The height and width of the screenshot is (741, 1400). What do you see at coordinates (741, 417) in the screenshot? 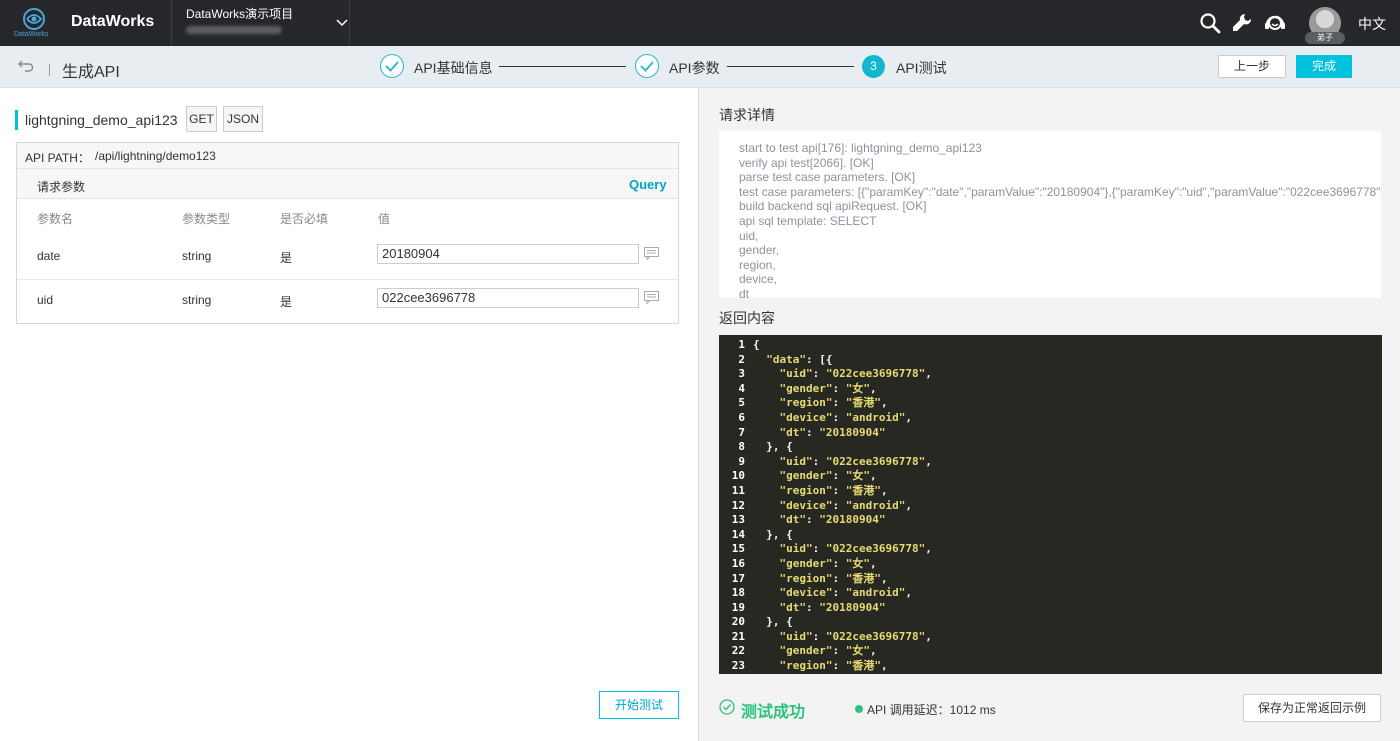
I see `line-number: 6` at bounding box center [741, 417].